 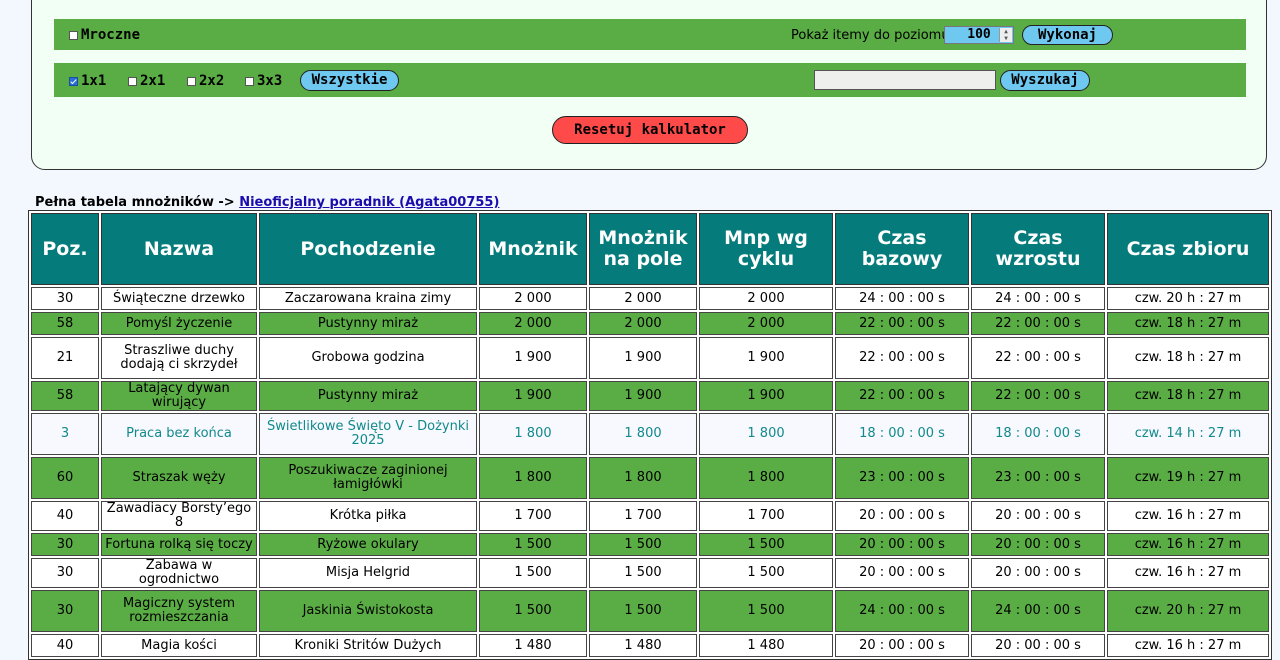 I want to click on cell-position: 60, so click(x=65, y=478).